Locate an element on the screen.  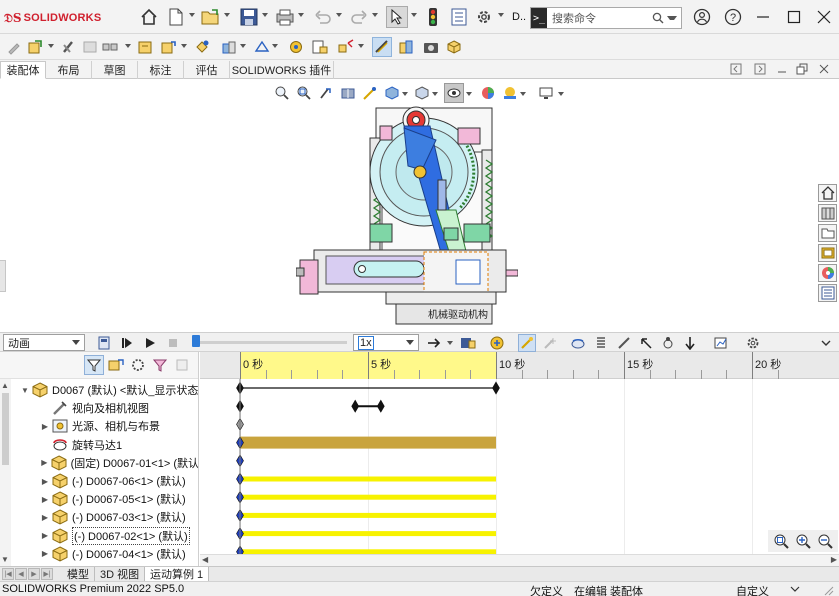
appearances-scenes-icon is located at coordinates (827, 273).